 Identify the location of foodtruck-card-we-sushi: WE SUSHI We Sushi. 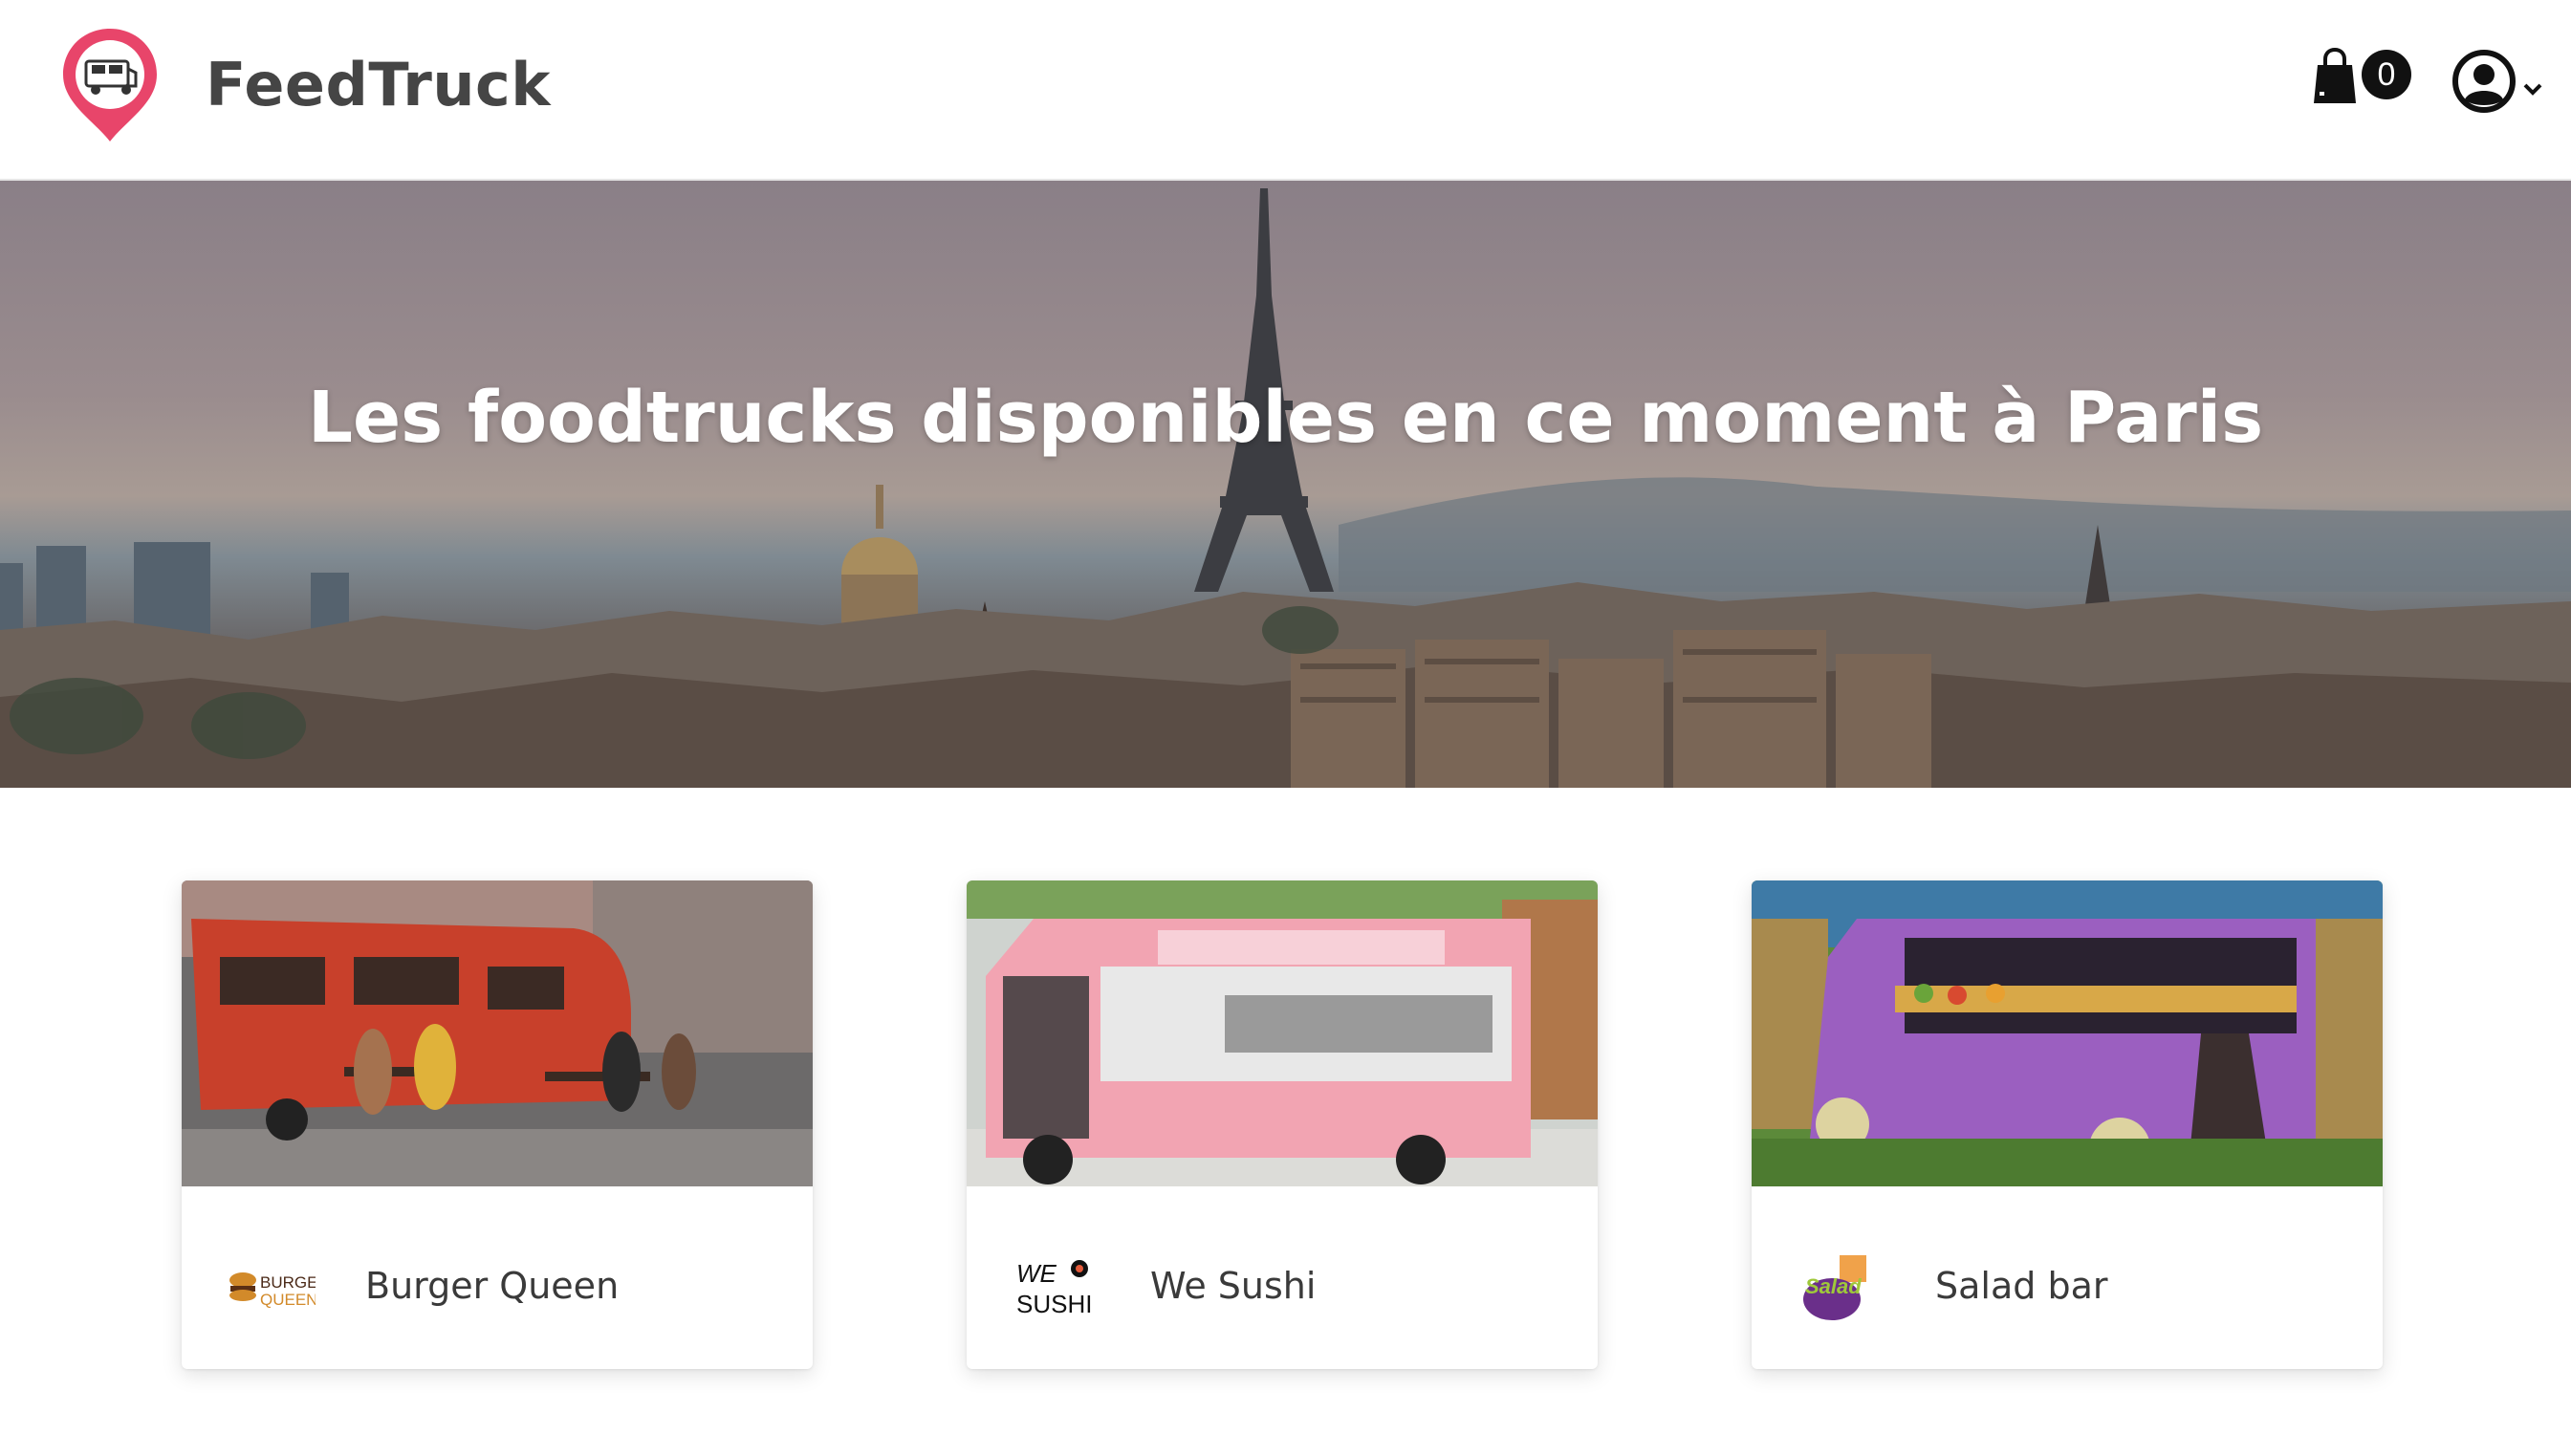
(1283, 1124).